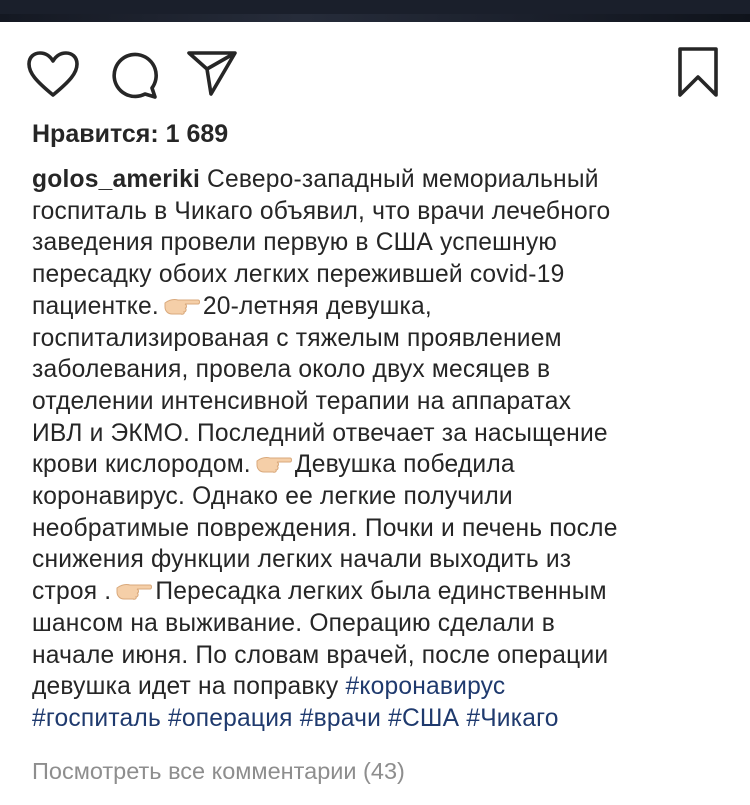  I want to click on hashtag-link: #коронавирус, so click(425, 686).